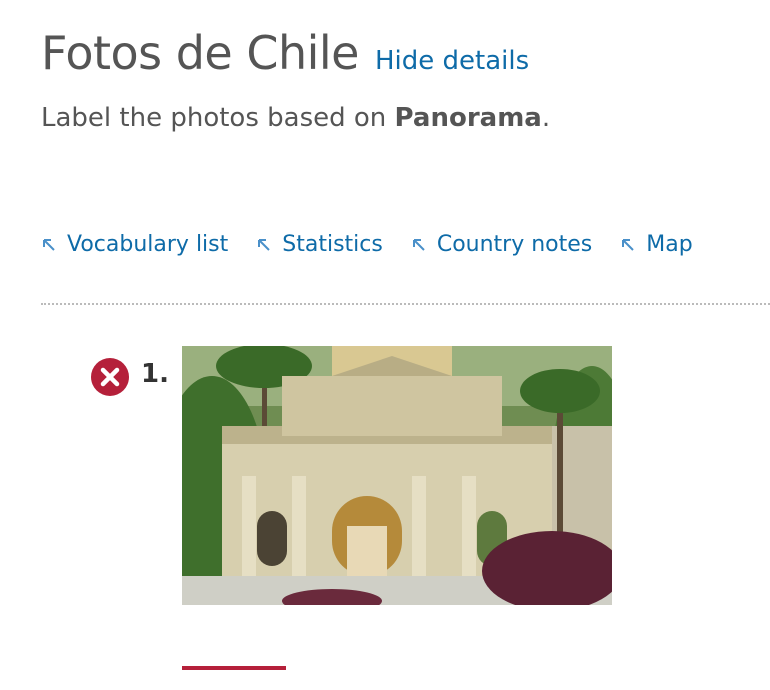 This screenshot has height=690, width=770. What do you see at coordinates (155, 374) in the screenshot?
I see `question-number: 1.` at bounding box center [155, 374].